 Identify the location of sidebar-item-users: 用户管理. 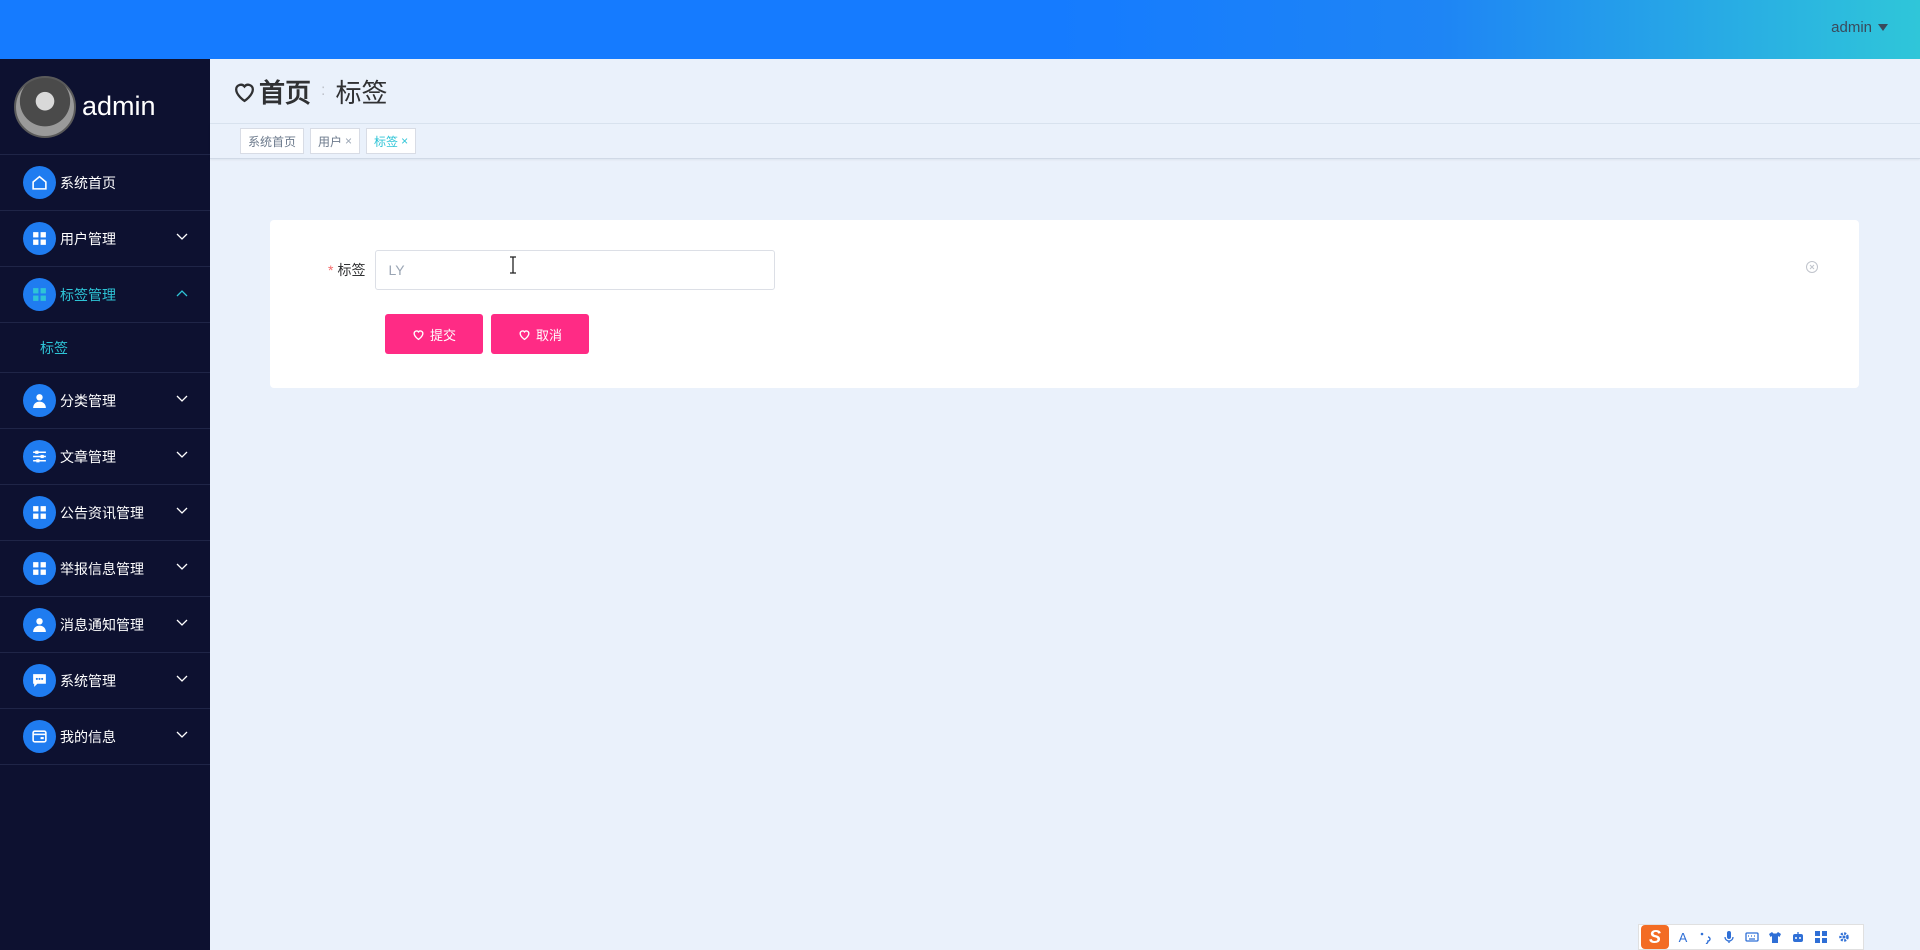
(105, 239).